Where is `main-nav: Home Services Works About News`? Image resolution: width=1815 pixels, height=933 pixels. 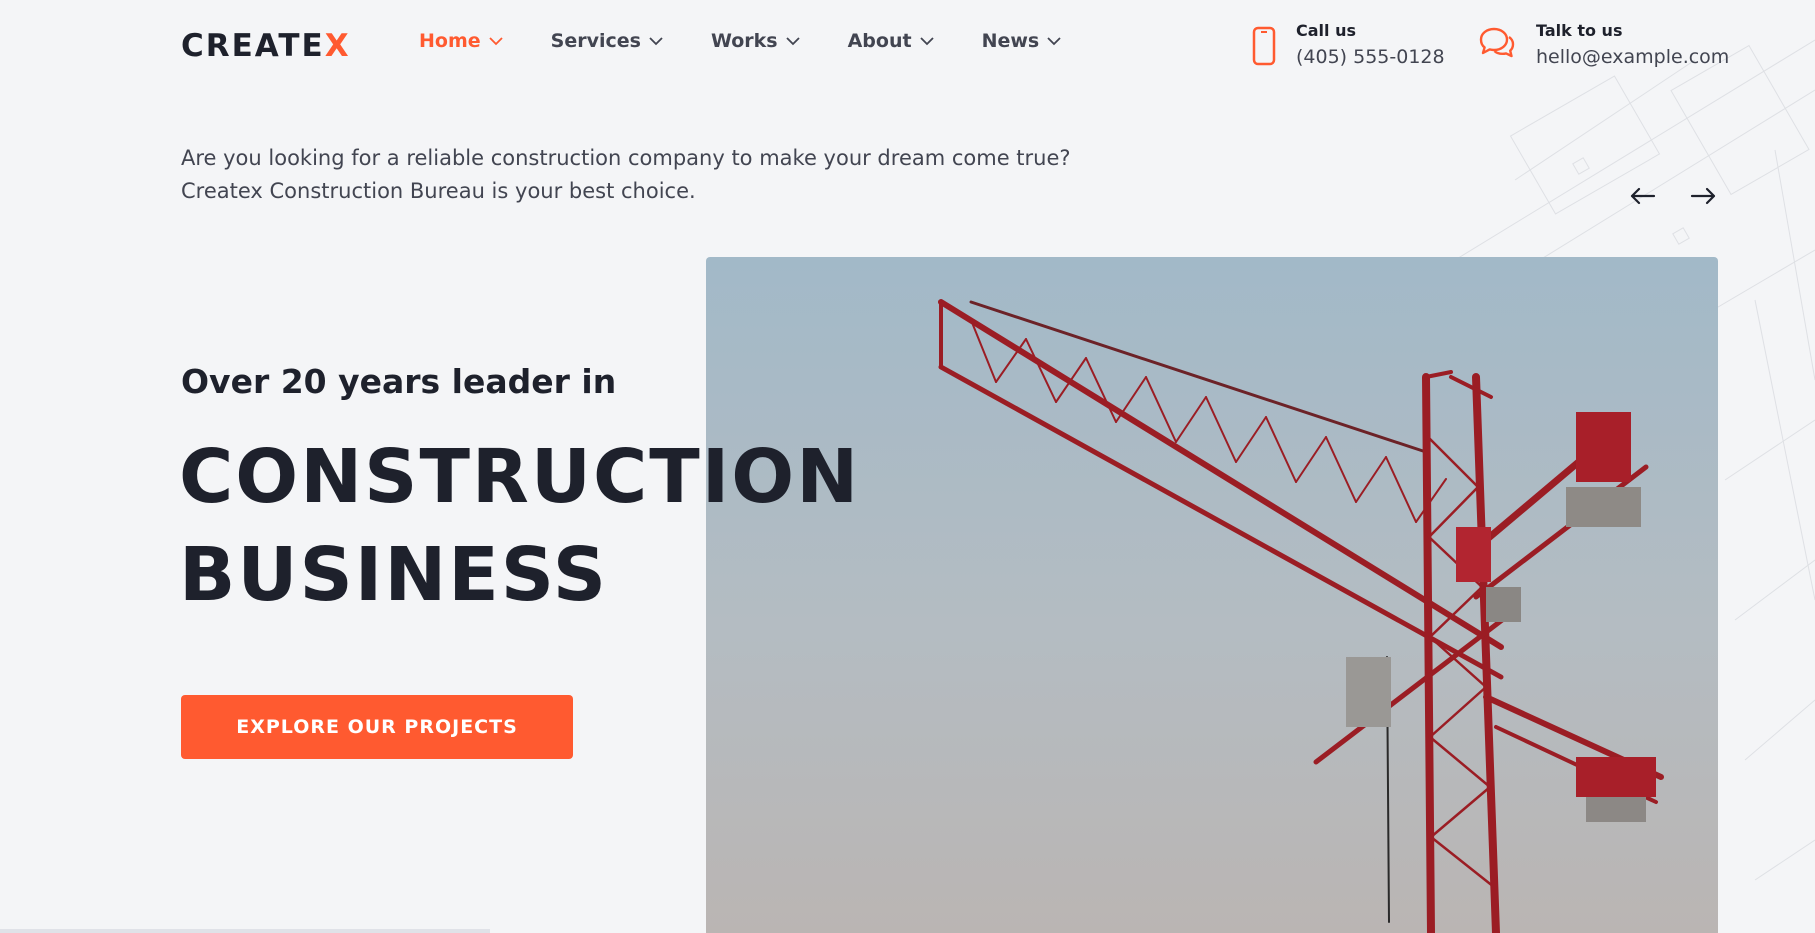
main-nav: Home Services Works About News is located at coordinates (764, 41).